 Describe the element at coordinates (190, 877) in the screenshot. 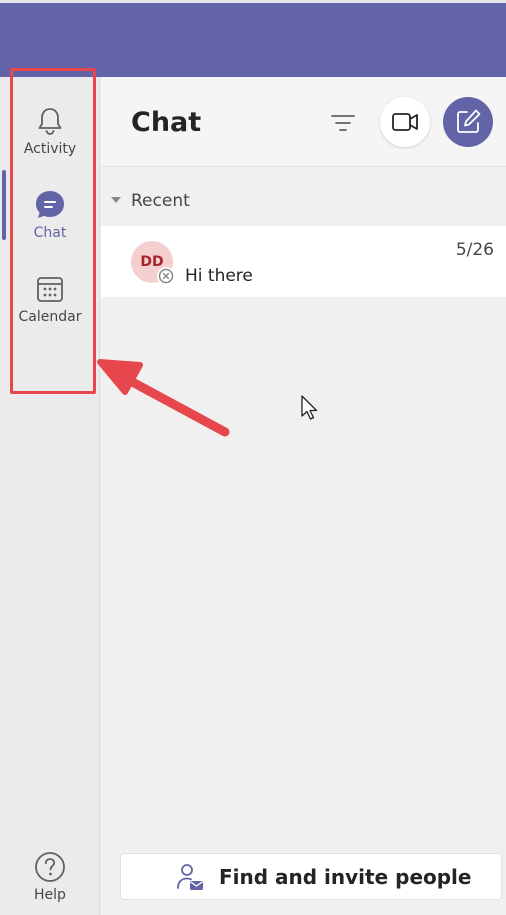

I see `invite-person-icon` at that location.